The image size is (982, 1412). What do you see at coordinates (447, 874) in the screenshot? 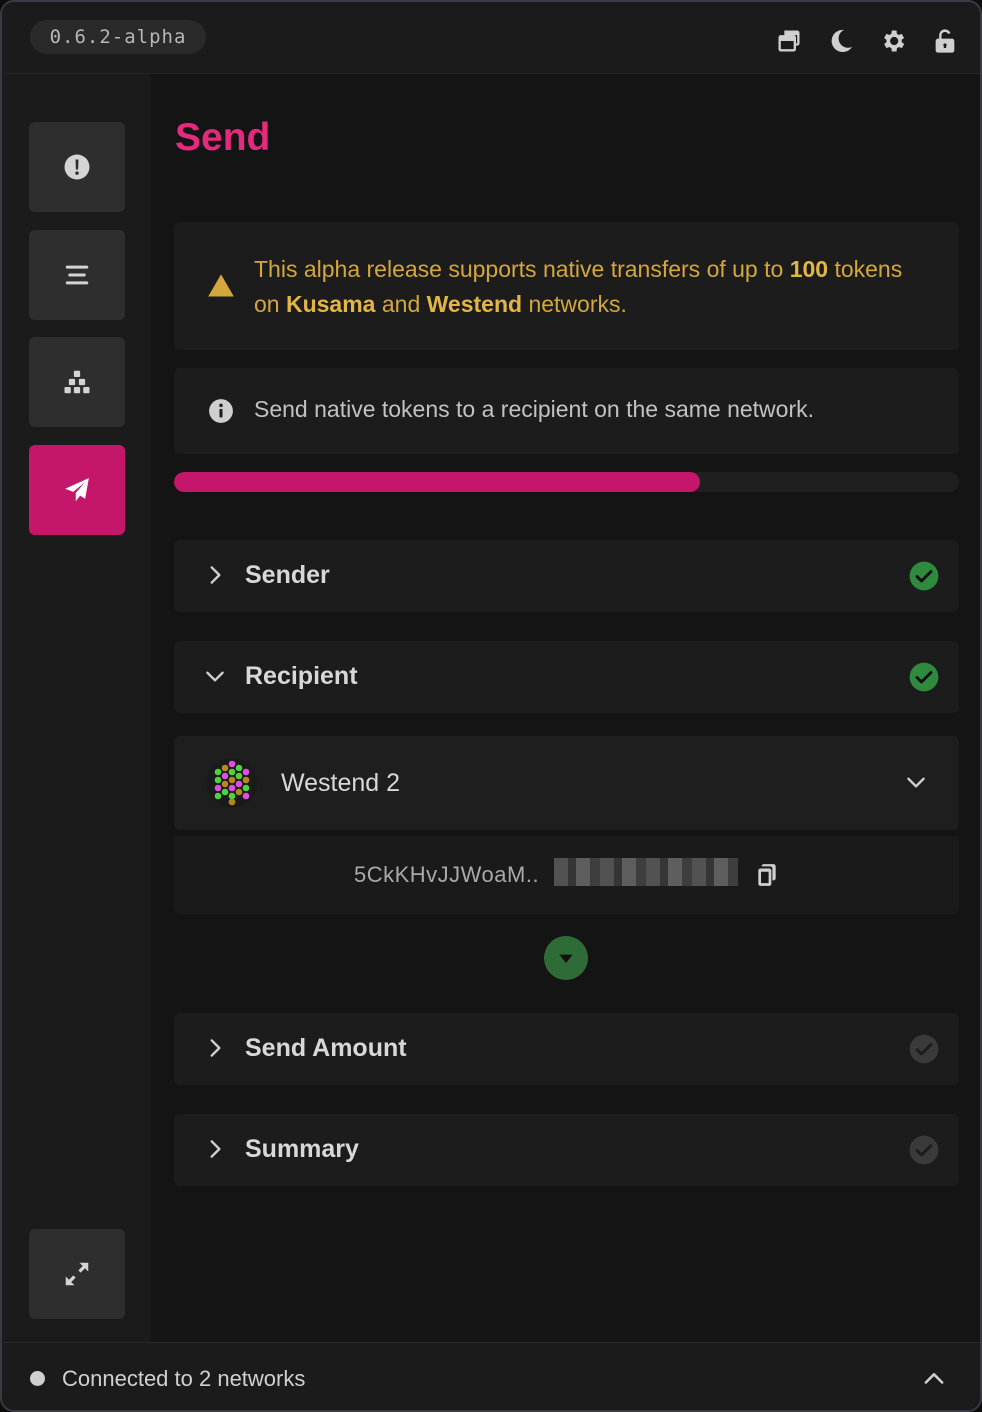
I see `recipient-address: 5CkKHvJJWoaM..` at bounding box center [447, 874].